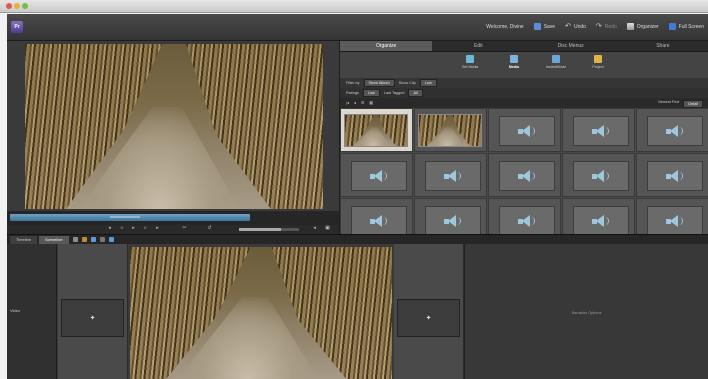  I want to click on scrubber-bar, so click(173, 218).